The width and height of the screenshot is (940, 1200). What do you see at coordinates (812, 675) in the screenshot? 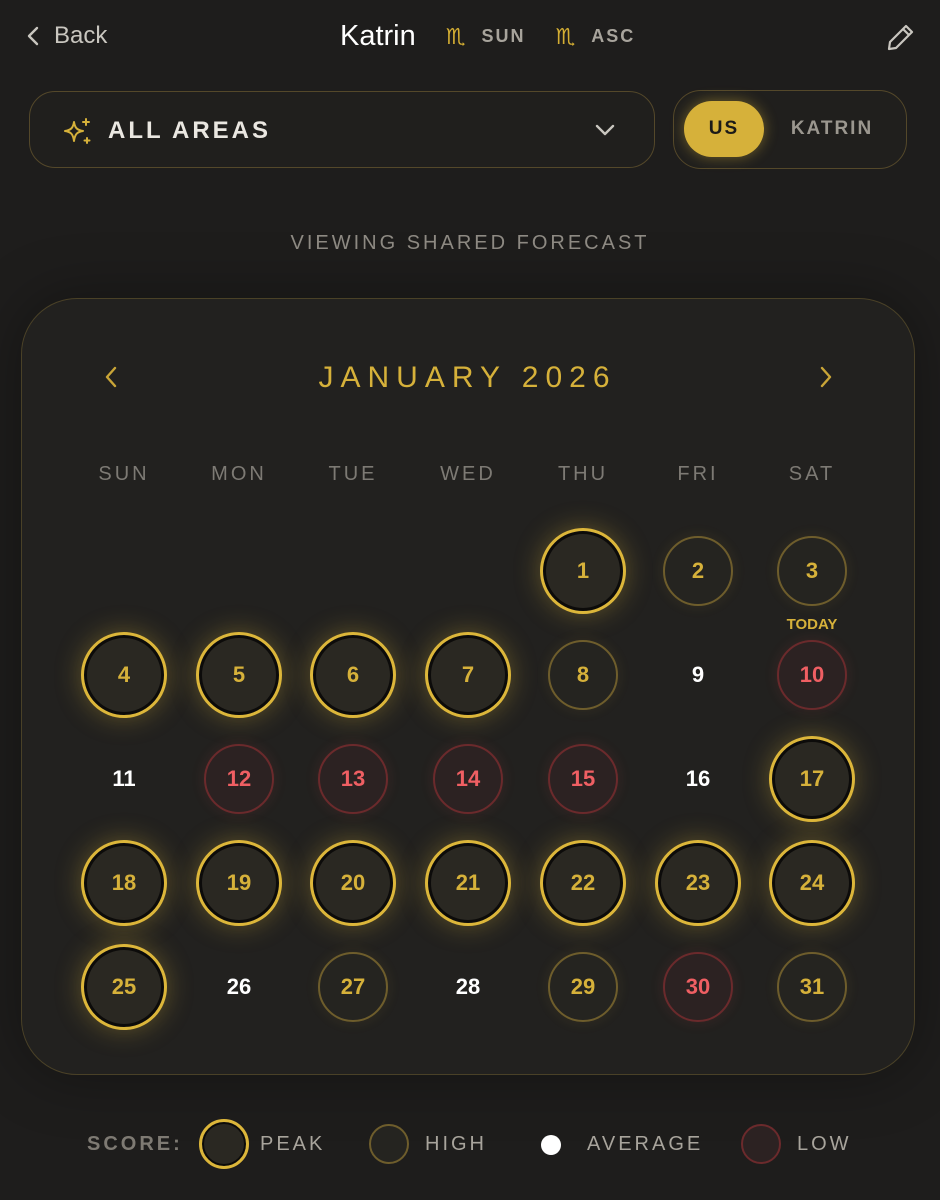
I see `calendar-day-10: 10` at bounding box center [812, 675].